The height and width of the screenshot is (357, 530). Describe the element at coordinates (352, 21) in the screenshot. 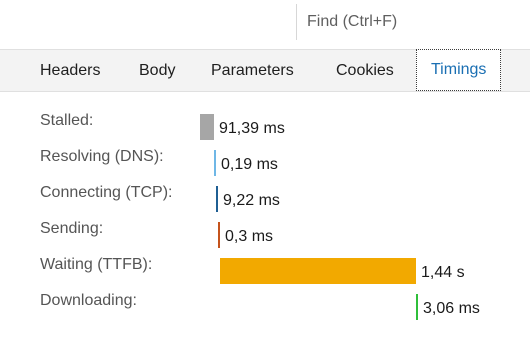

I see `find-placeholder: Find (Ctrl+F)` at that location.